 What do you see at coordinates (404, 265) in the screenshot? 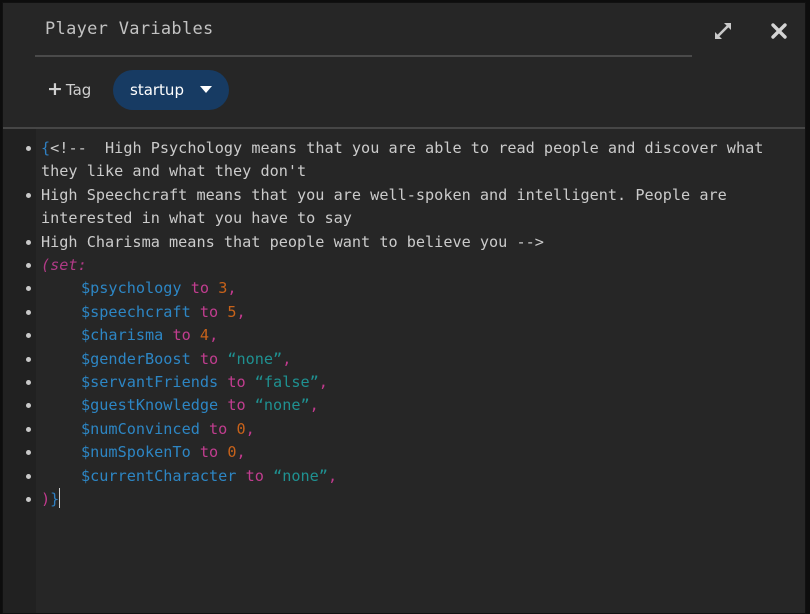
I see `code-line: (set:` at bounding box center [404, 265].